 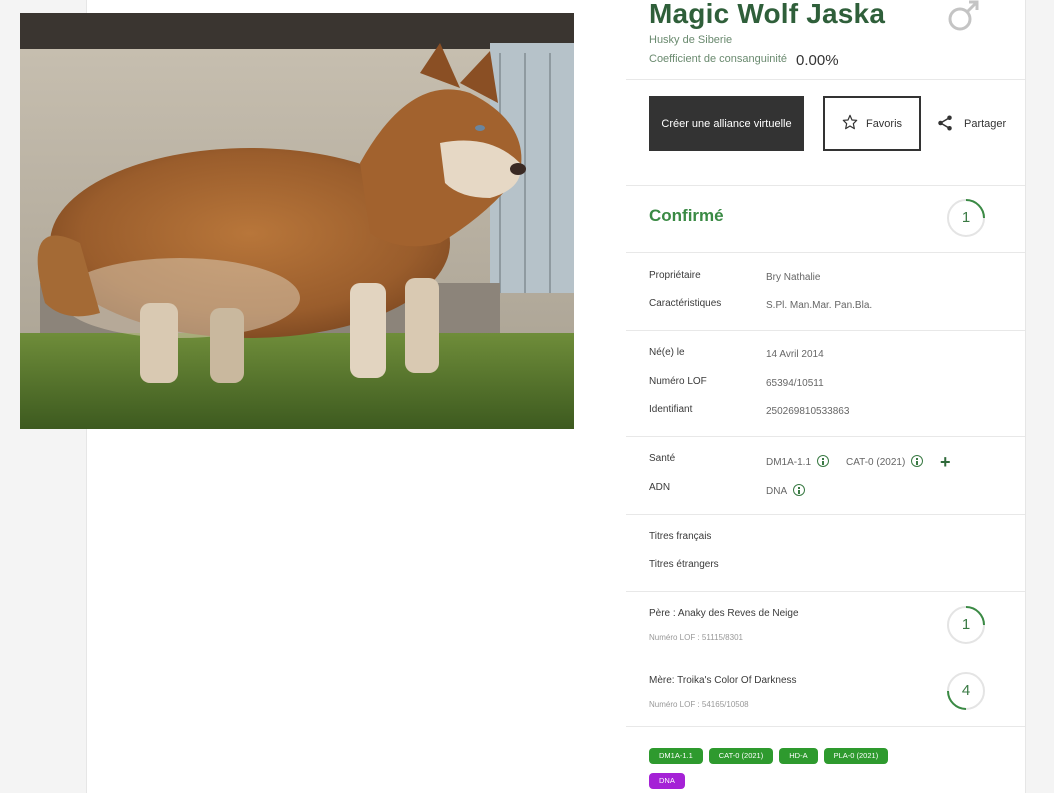 I want to click on born-value: 14 Avril 2014, so click(x=795, y=354).